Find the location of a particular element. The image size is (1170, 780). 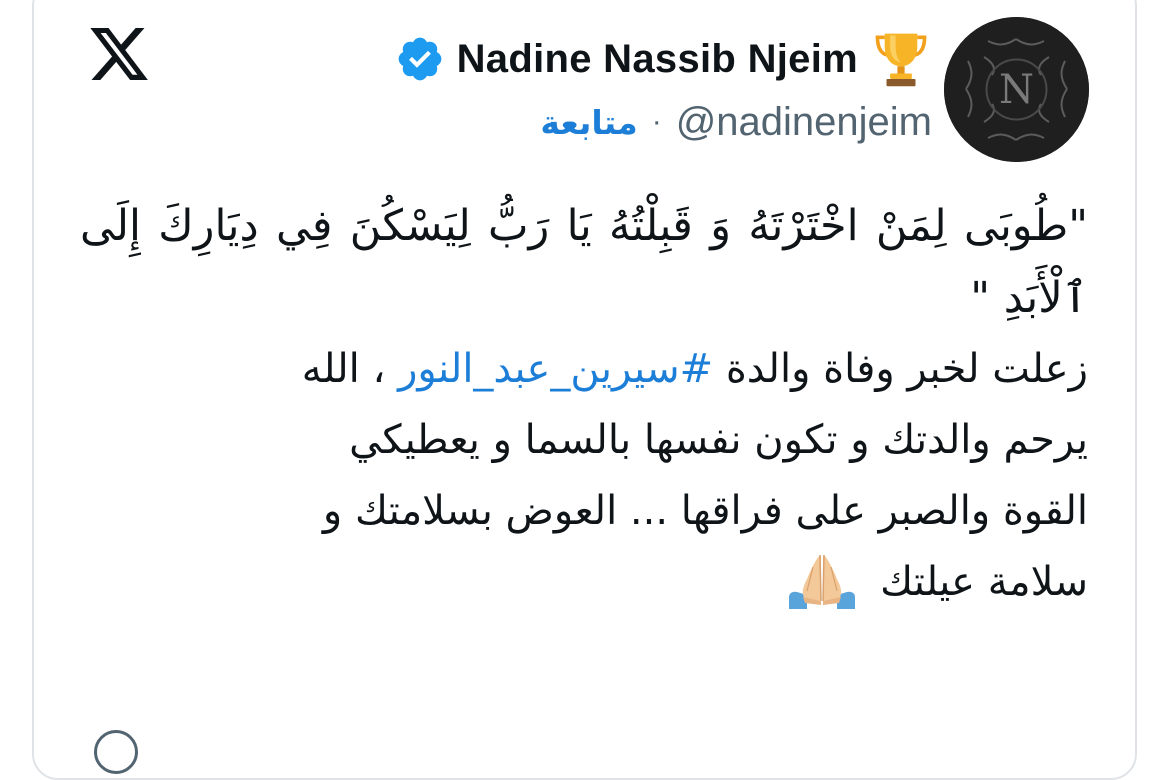

avatar-monogram: N is located at coordinates (1016, 90).